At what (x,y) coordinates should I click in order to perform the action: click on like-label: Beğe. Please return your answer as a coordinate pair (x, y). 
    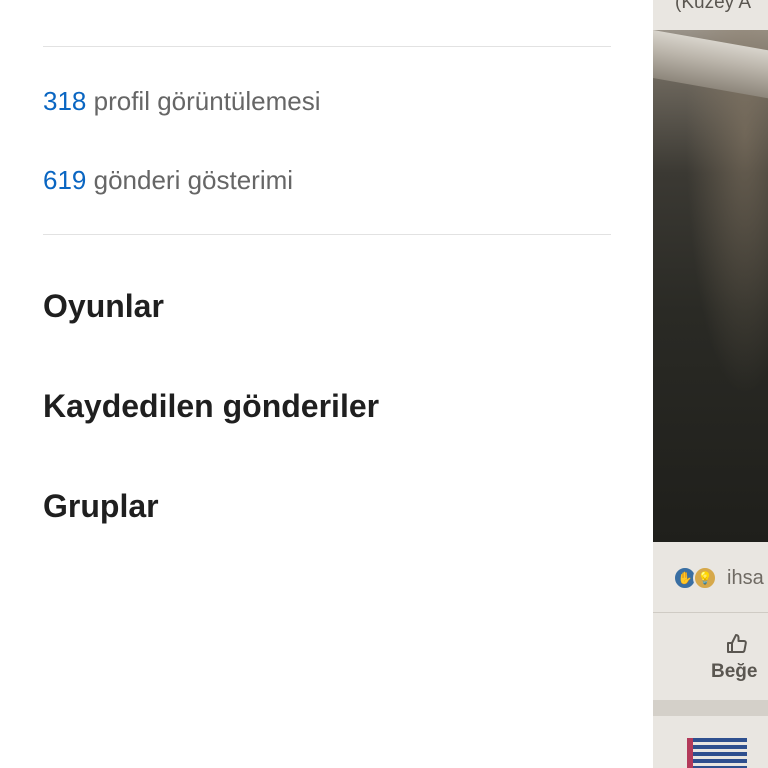
    Looking at the image, I should click on (734, 671).